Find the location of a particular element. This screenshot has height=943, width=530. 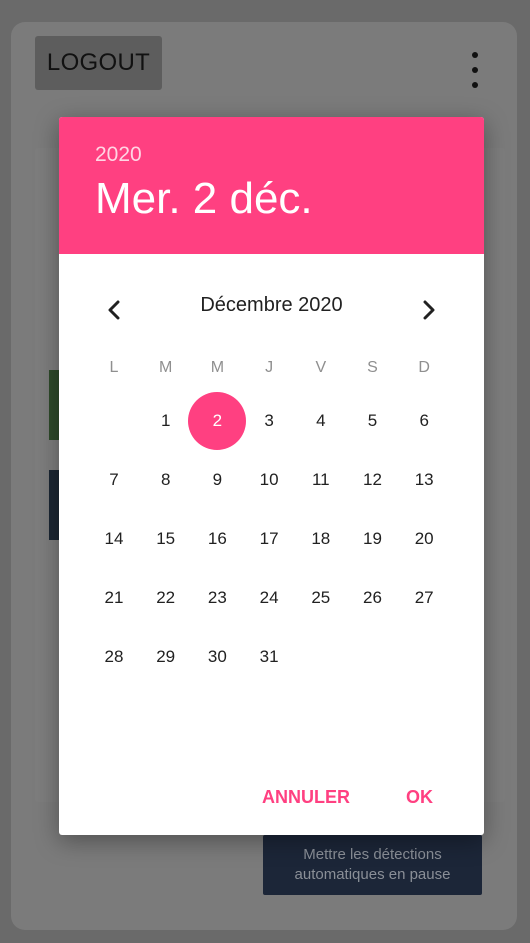

calendar-day: 23 is located at coordinates (217, 598).